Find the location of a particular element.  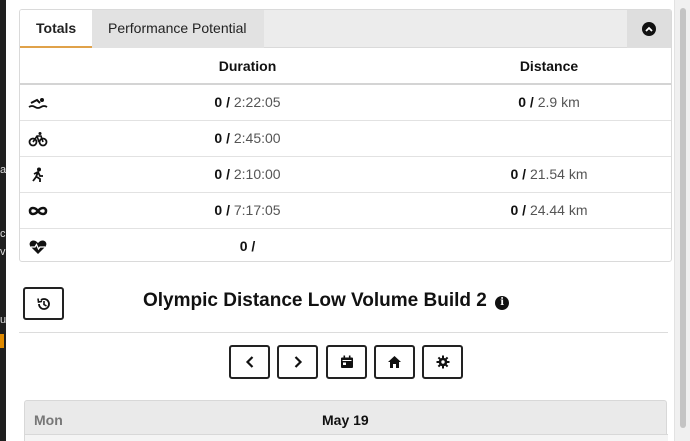

plan-title: Olympic Distance Low Volume Build 2 i is located at coordinates (326, 301).